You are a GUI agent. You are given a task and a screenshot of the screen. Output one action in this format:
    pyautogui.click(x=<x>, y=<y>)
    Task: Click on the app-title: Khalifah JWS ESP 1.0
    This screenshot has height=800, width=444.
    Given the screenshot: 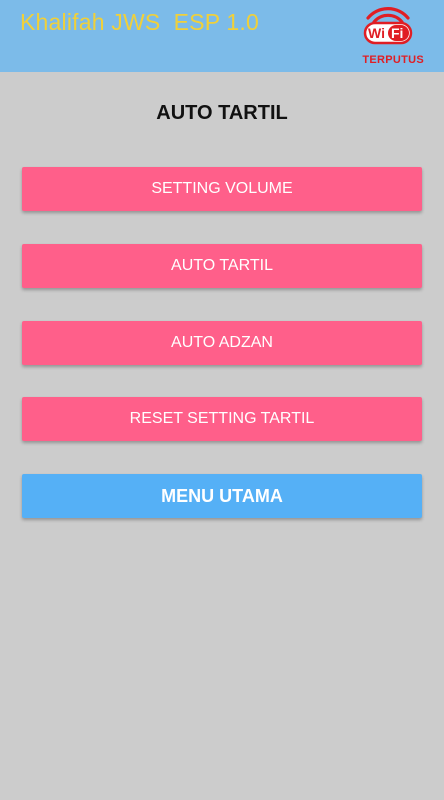 What is the action you would take?
    pyautogui.click(x=140, y=22)
    